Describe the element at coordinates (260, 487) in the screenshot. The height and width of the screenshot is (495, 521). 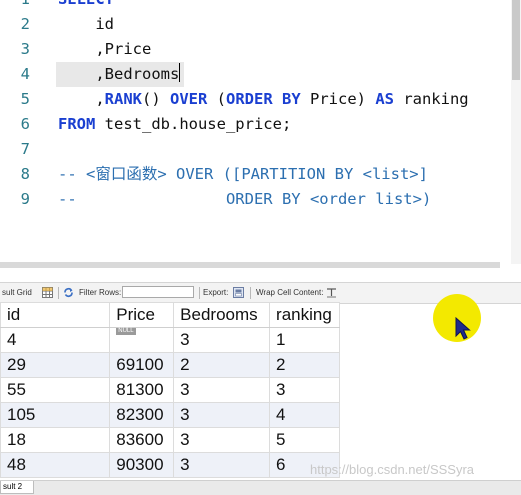
I see `result-tabs-bar: sult 2` at that location.